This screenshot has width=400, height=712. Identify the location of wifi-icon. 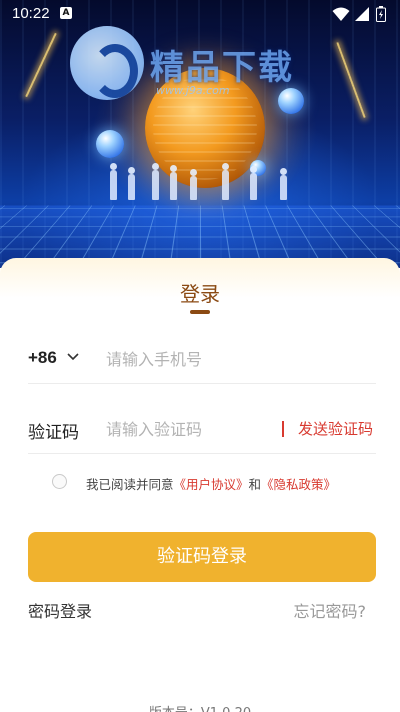
(341, 14).